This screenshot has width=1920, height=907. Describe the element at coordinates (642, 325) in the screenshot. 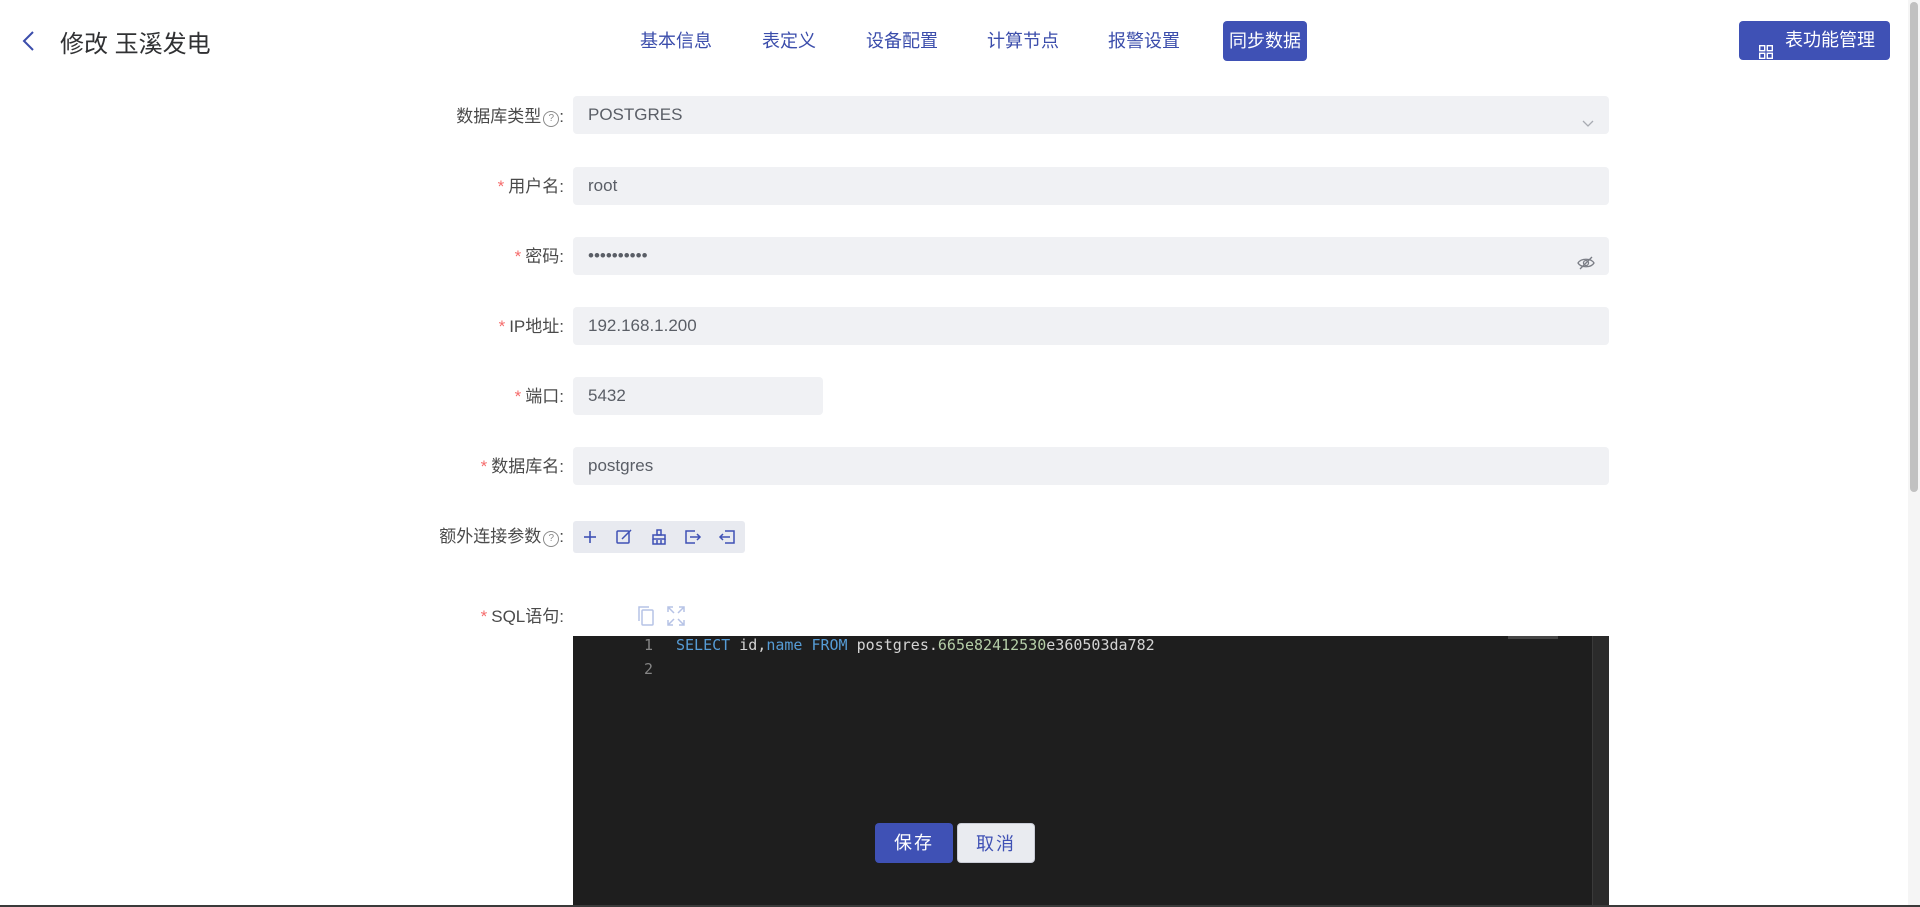

I see `ip-value: 192.168.1.200` at that location.